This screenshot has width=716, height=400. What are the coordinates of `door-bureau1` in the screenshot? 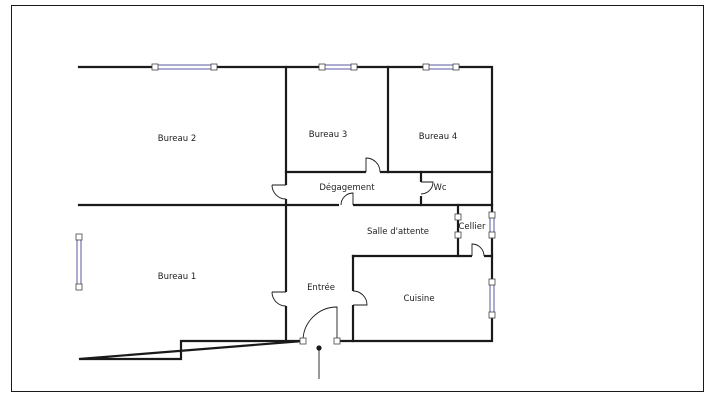 It's located at (279, 299).